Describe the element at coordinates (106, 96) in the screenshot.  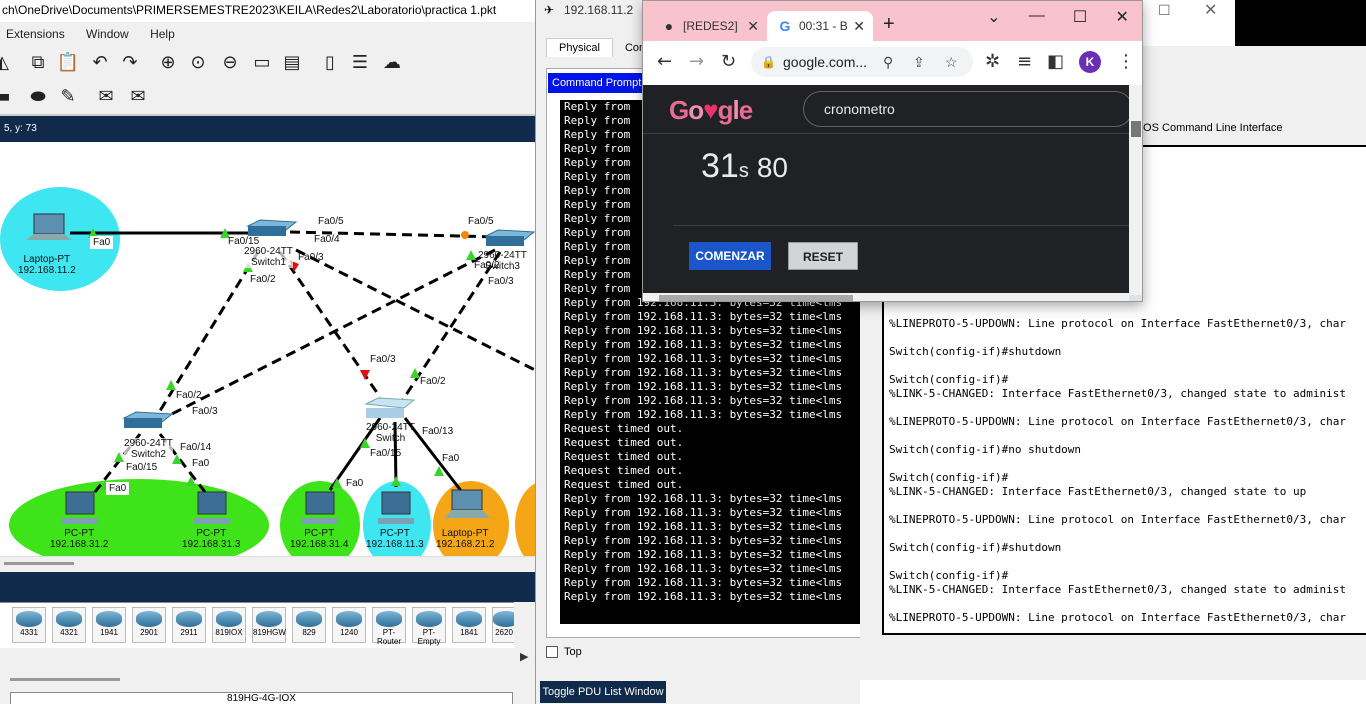
I see `simple-pdu-icon: ✉` at that location.